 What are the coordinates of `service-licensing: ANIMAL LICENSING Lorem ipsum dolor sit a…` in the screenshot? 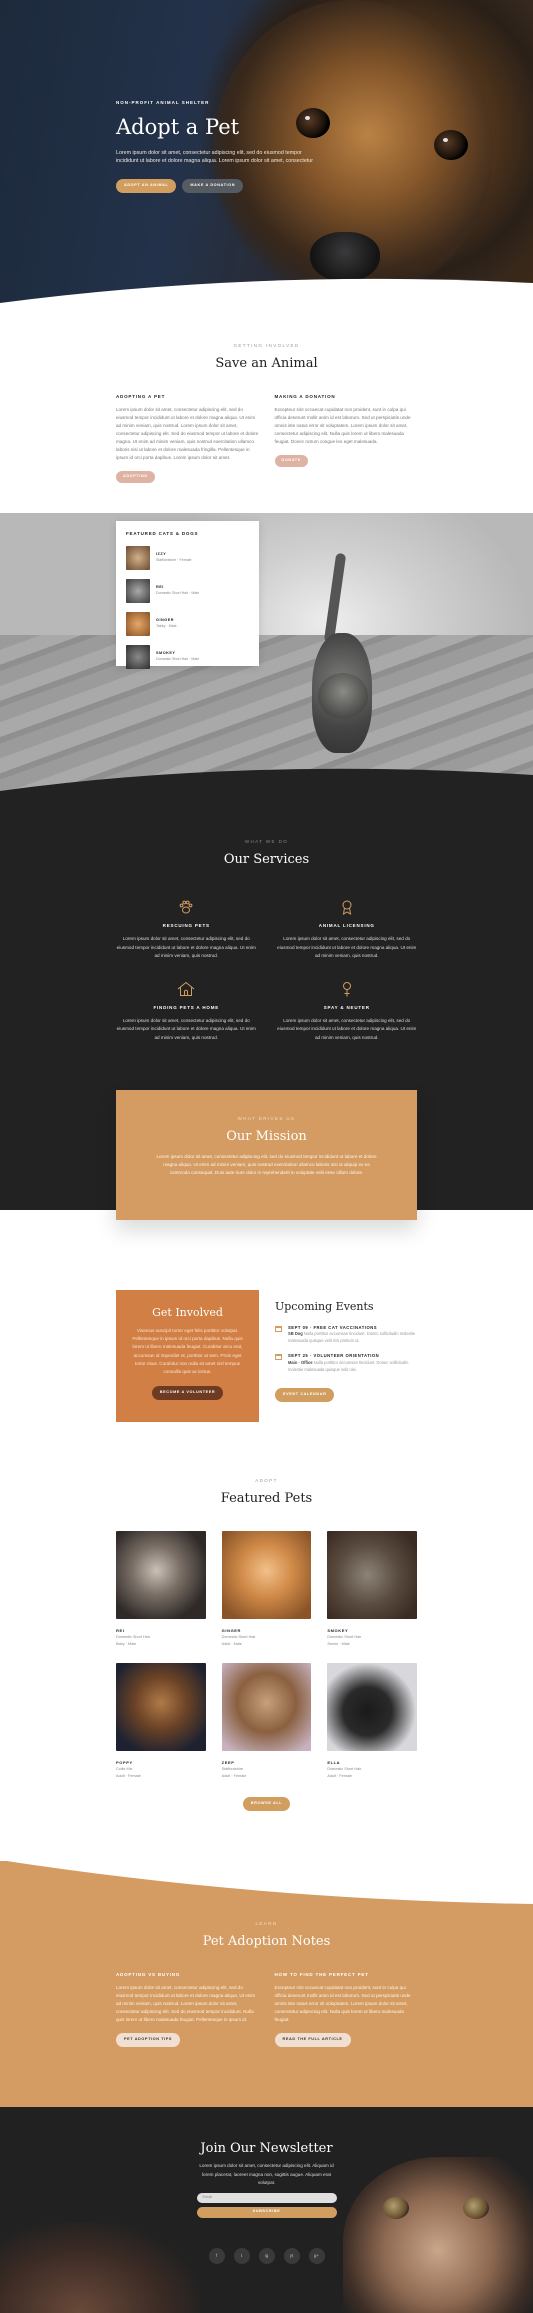 It's located at (347, 928).